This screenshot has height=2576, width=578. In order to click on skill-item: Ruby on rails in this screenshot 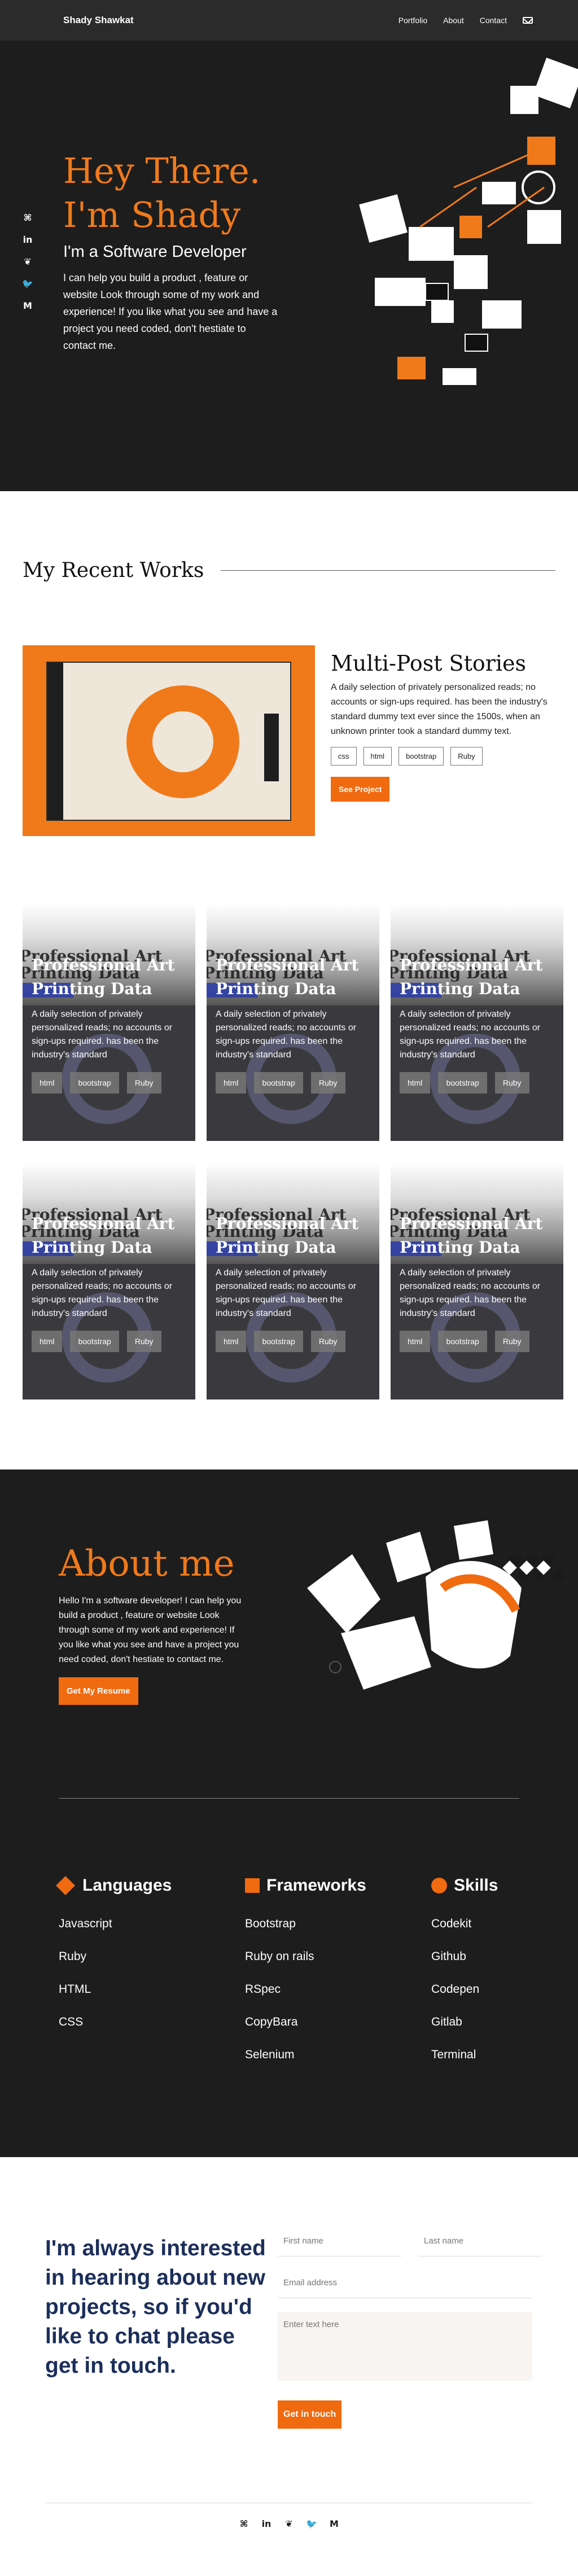, I will do `click(279, 1956)`.